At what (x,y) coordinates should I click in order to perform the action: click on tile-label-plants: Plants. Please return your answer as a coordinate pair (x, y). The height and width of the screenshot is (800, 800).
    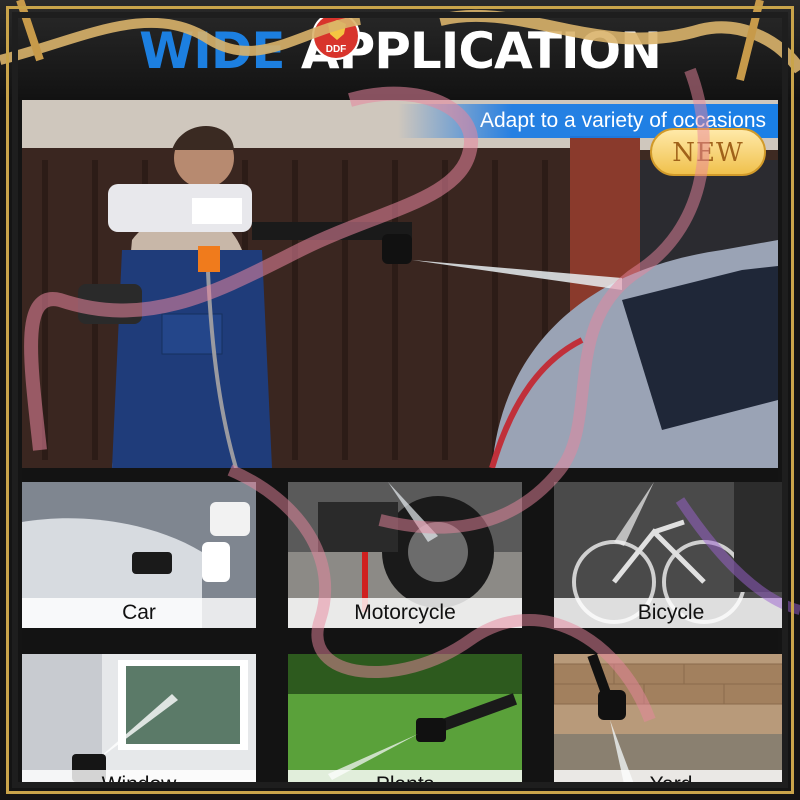
    Looking at the image, I should click on (405, 777).